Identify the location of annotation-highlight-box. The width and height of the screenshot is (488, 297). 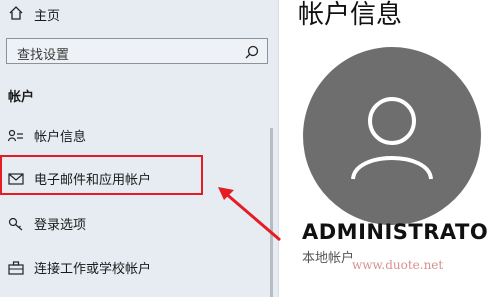
(101, 175).